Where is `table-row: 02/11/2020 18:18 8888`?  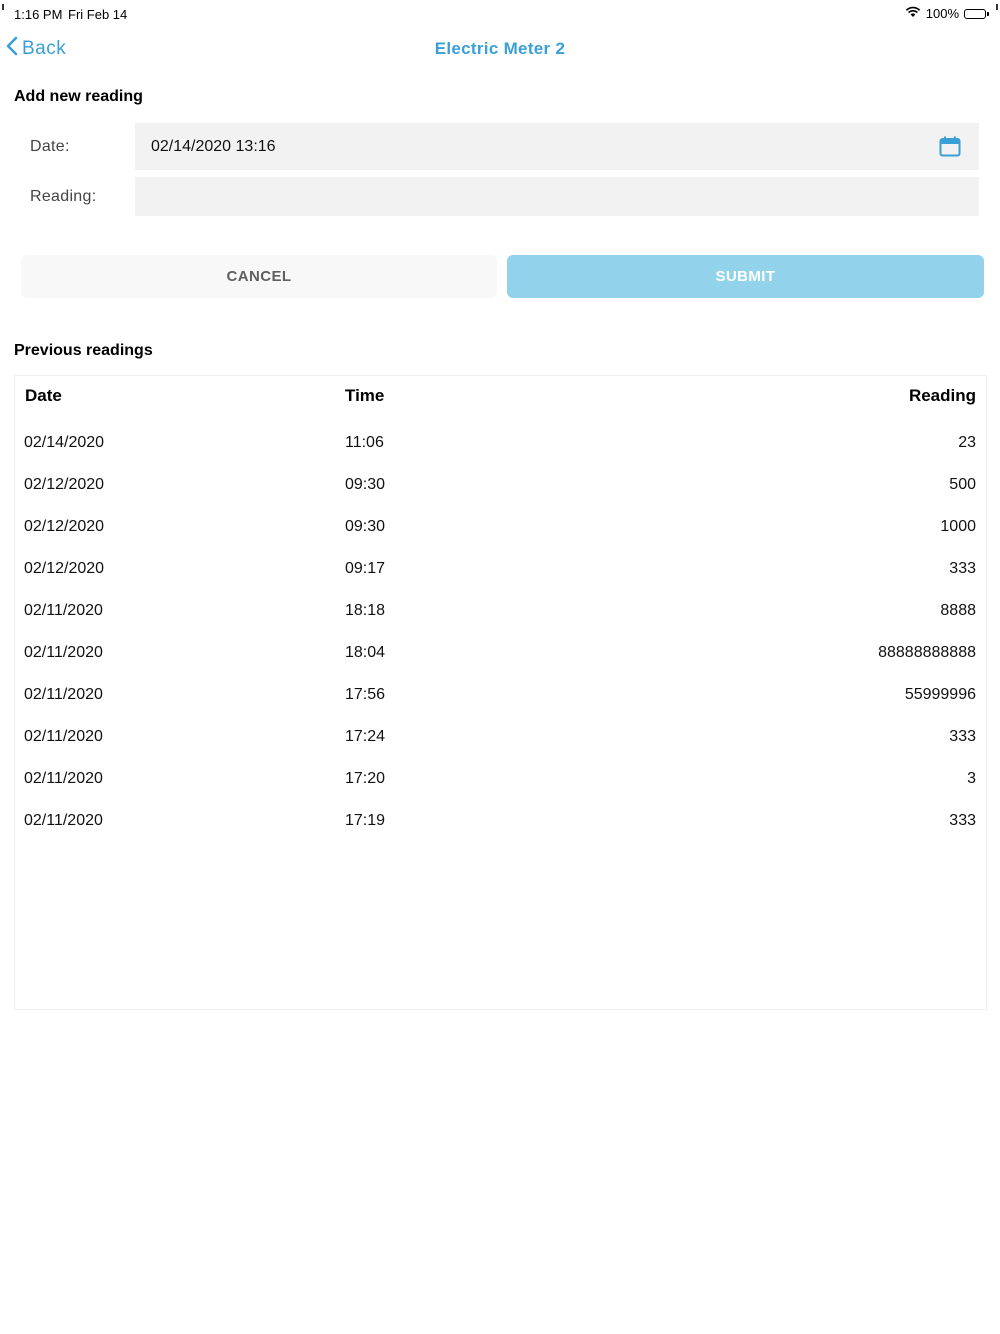 table-row: 02/11/2020 18:18 8888 is located at coordinates (500, 611).